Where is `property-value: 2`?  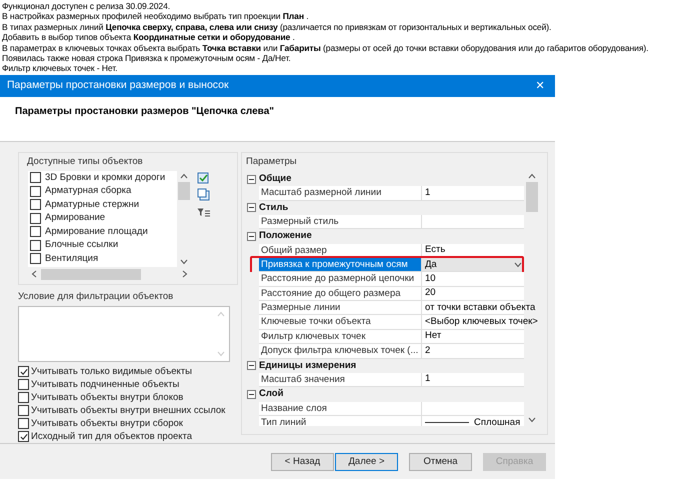 property-value: 2 is located at coordinates (427, 351).